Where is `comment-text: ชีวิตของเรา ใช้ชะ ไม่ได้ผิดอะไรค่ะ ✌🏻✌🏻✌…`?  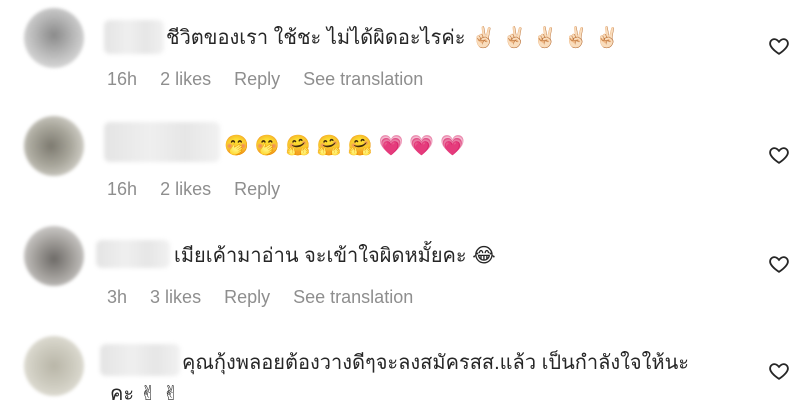
comment-text: ชีวิตของเรา ใช้ชะ ไม่ได้ผิดอะไรค่ะ ✌🏻✌🏻✌… is located at coordinates (396, 37).